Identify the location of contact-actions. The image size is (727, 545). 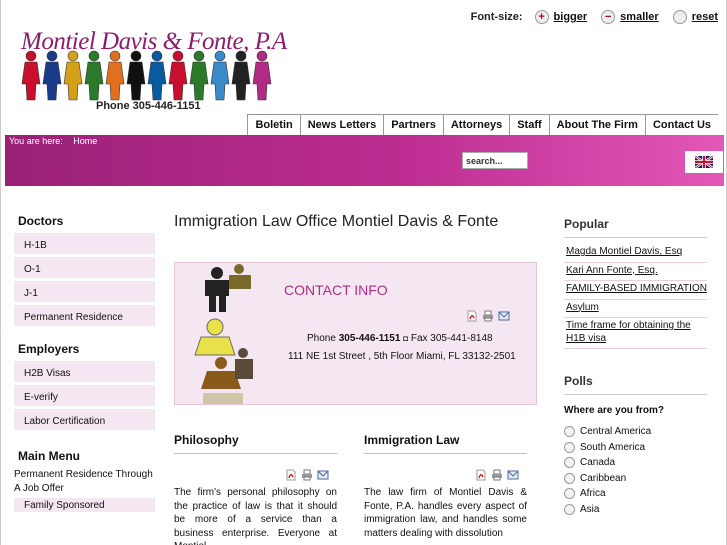
(488, 316).